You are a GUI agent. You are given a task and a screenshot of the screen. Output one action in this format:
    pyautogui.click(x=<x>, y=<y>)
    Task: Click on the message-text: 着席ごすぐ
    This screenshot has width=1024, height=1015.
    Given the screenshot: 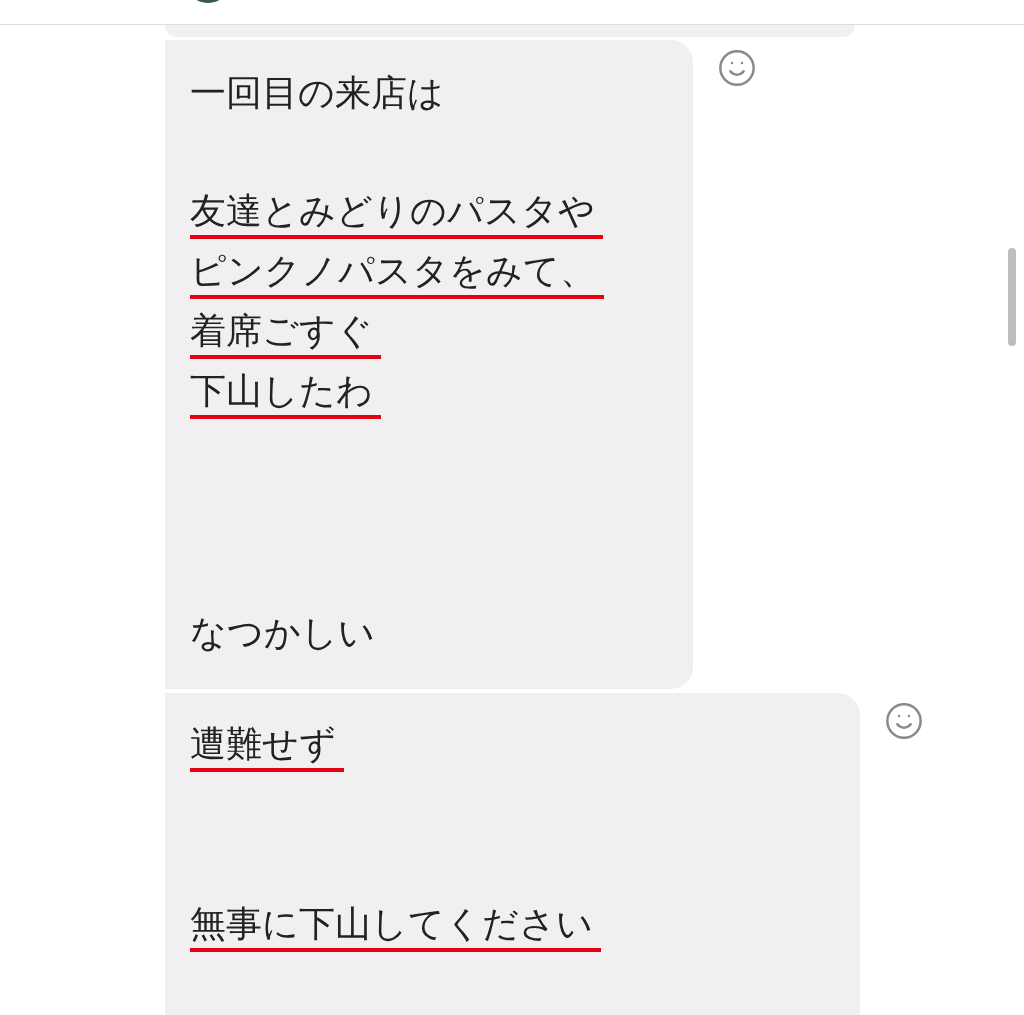 What is the action you would take?
    pyautogui.click(x=285, y=333)
    